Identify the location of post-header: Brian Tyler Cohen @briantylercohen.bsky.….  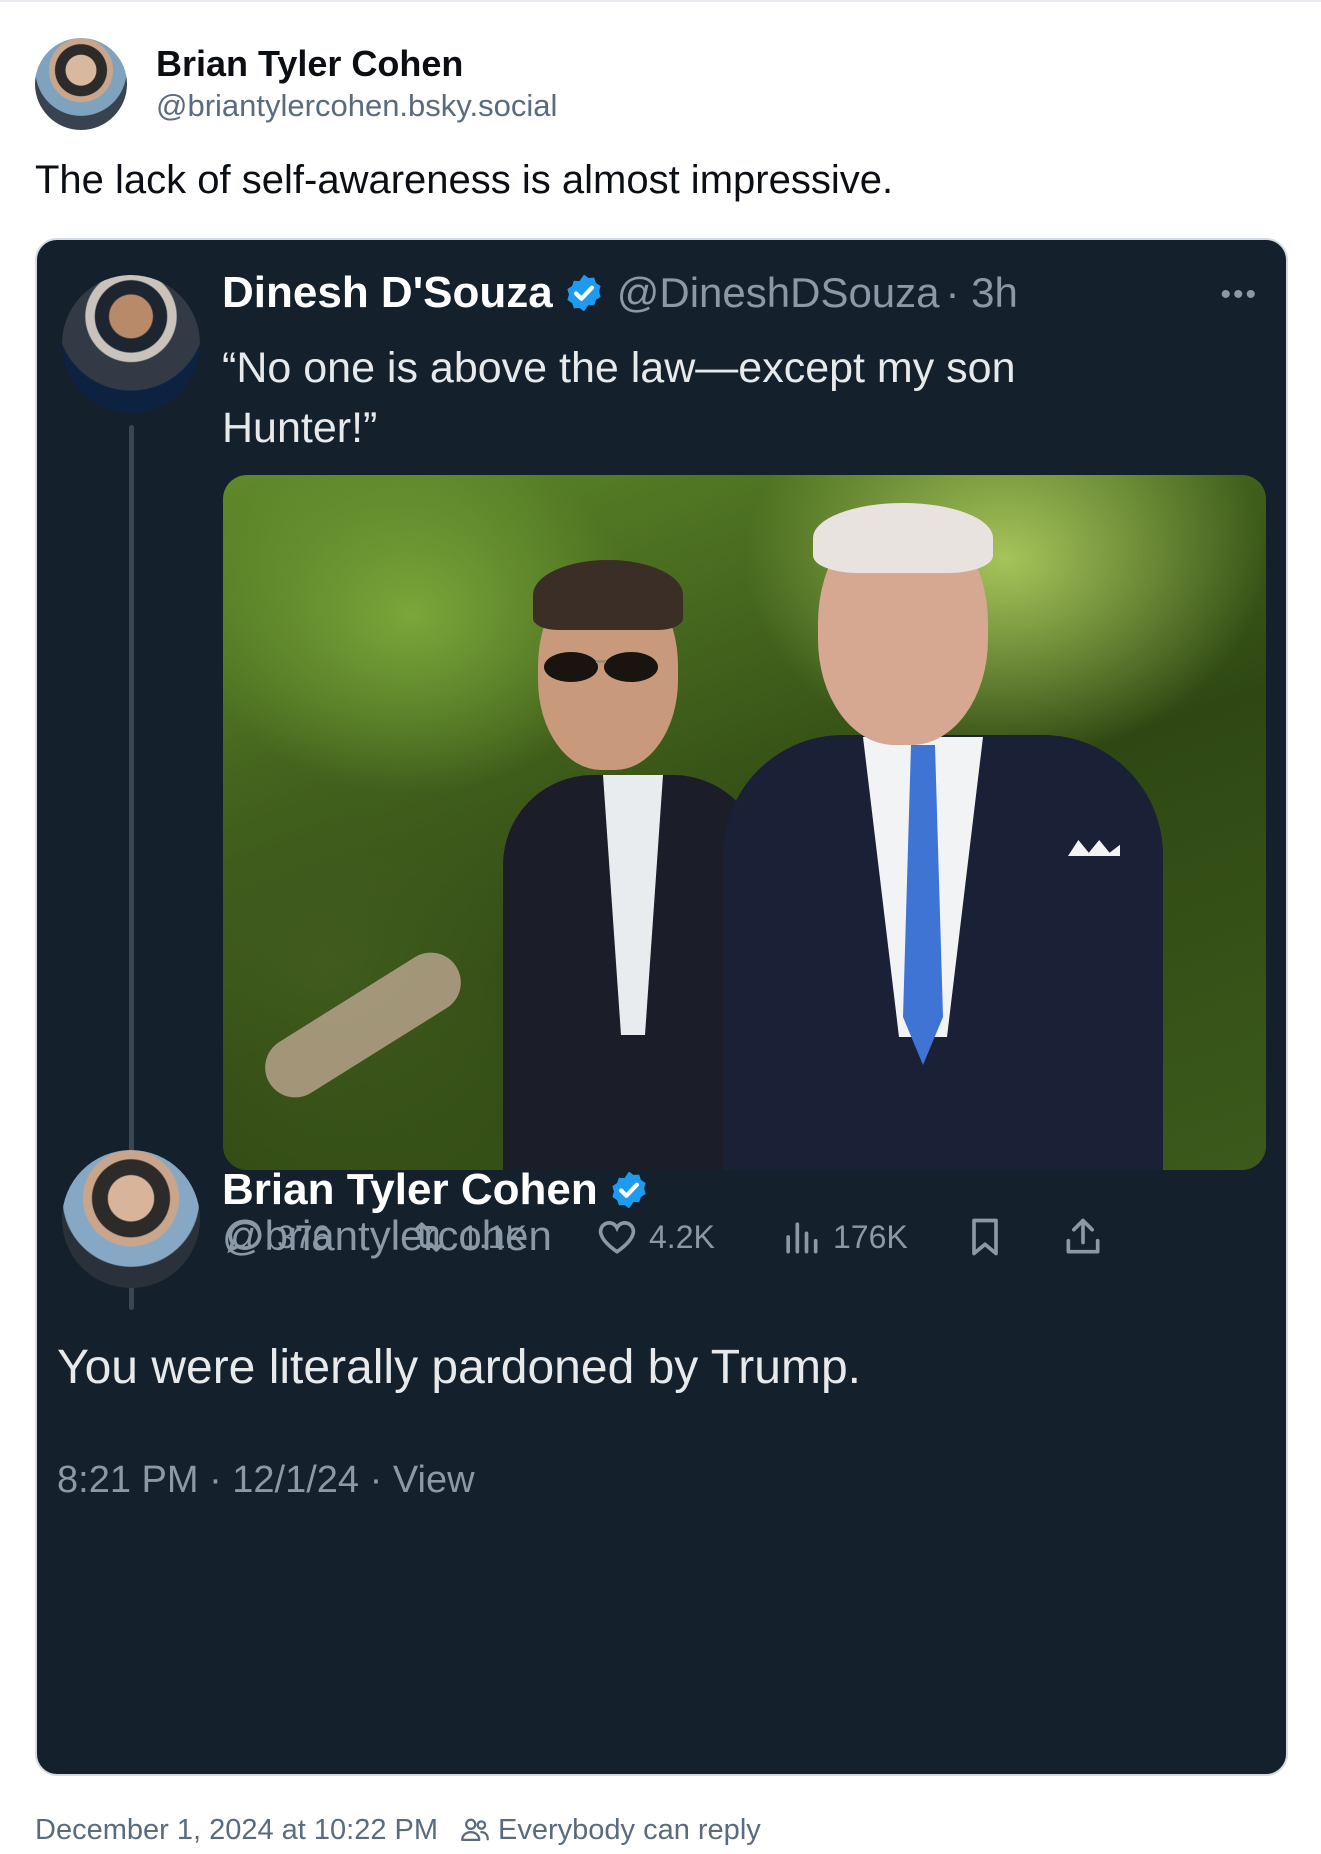
(296, 84).